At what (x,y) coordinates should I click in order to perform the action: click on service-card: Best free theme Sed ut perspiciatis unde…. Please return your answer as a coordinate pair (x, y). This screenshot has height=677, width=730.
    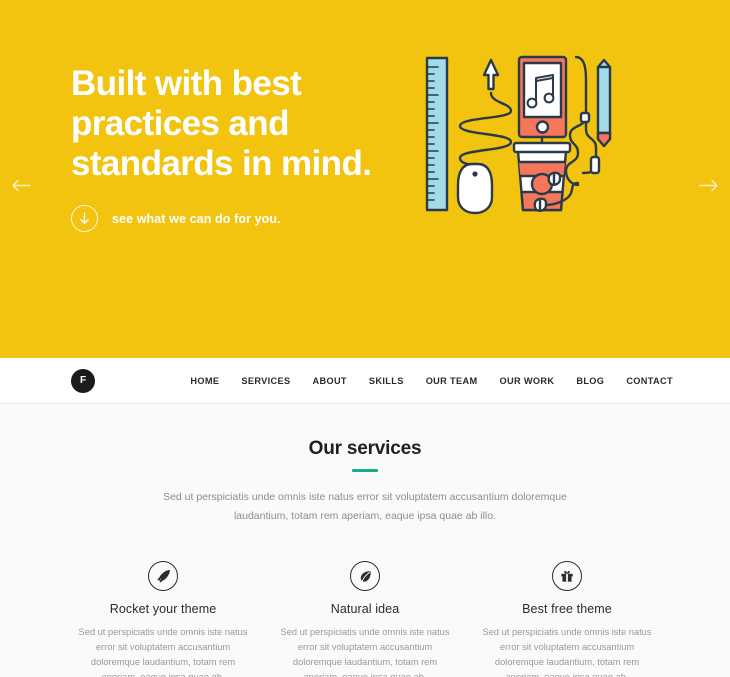
    Looking at the image, I should click on (567, 619).